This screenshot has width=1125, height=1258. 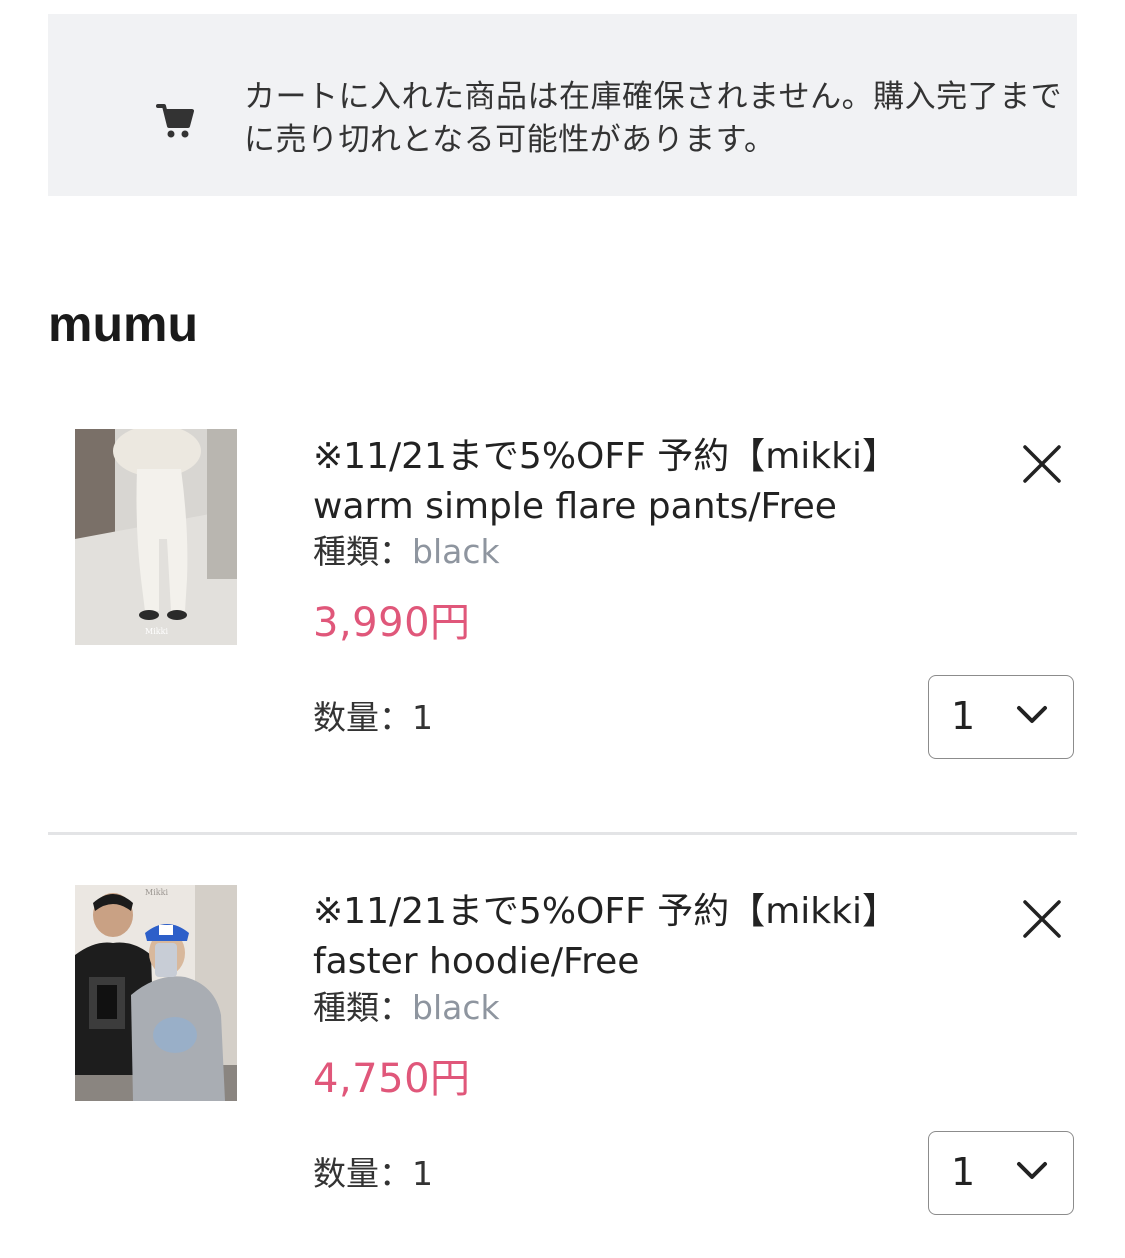 I want to click on shop-name: mumu, so click(x=123, y=324).